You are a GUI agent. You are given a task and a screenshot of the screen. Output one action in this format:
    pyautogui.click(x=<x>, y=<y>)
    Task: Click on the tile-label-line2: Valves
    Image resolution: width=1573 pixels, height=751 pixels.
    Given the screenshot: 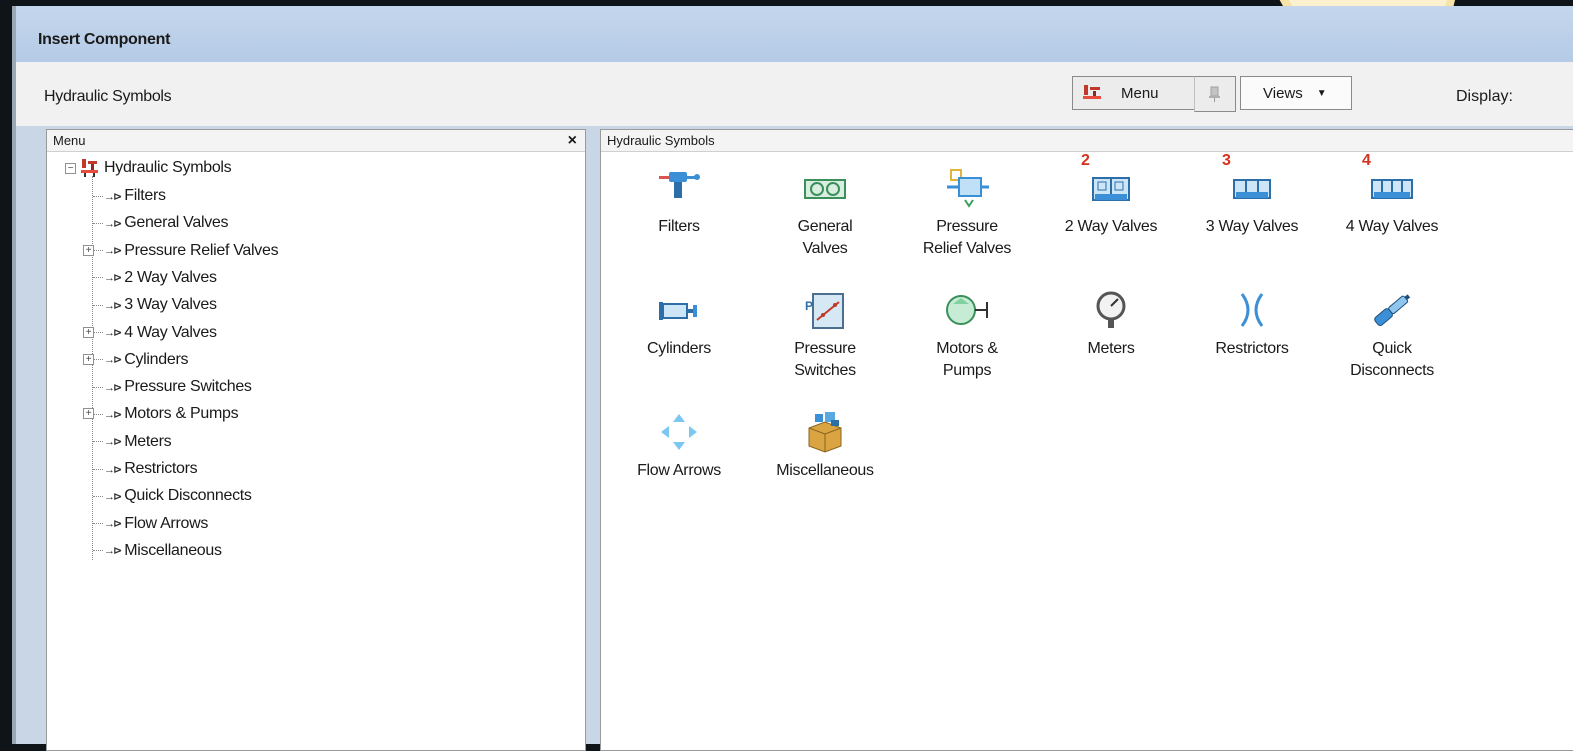 What is the action you would take?
    pyautogui.click(x=825, y=248)
    